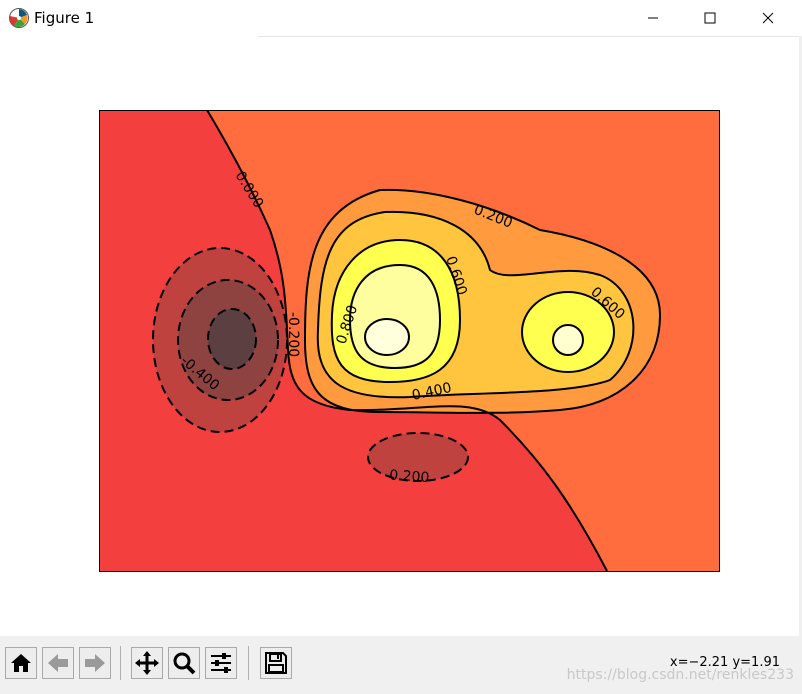 The image size is (802, 694). I want to click on close-button, so click(768, 18).